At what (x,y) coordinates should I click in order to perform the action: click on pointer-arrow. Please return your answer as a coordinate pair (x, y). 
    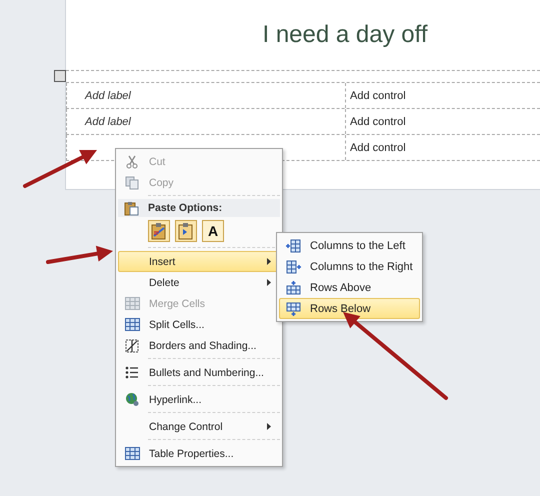
    Looking at the image, I should click on (79, 255).